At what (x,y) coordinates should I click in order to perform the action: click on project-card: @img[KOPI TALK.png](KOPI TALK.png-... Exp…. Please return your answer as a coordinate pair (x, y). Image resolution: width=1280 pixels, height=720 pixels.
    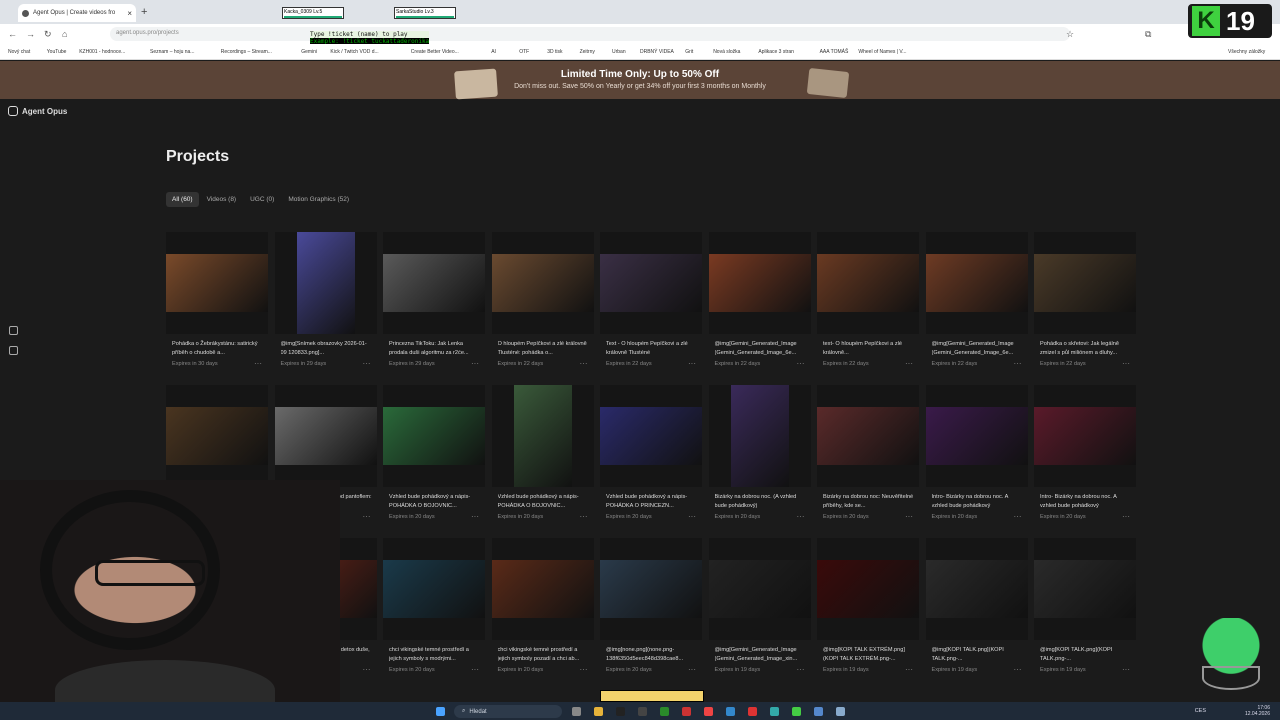
    Looking at the image, I should click on (976, 614).